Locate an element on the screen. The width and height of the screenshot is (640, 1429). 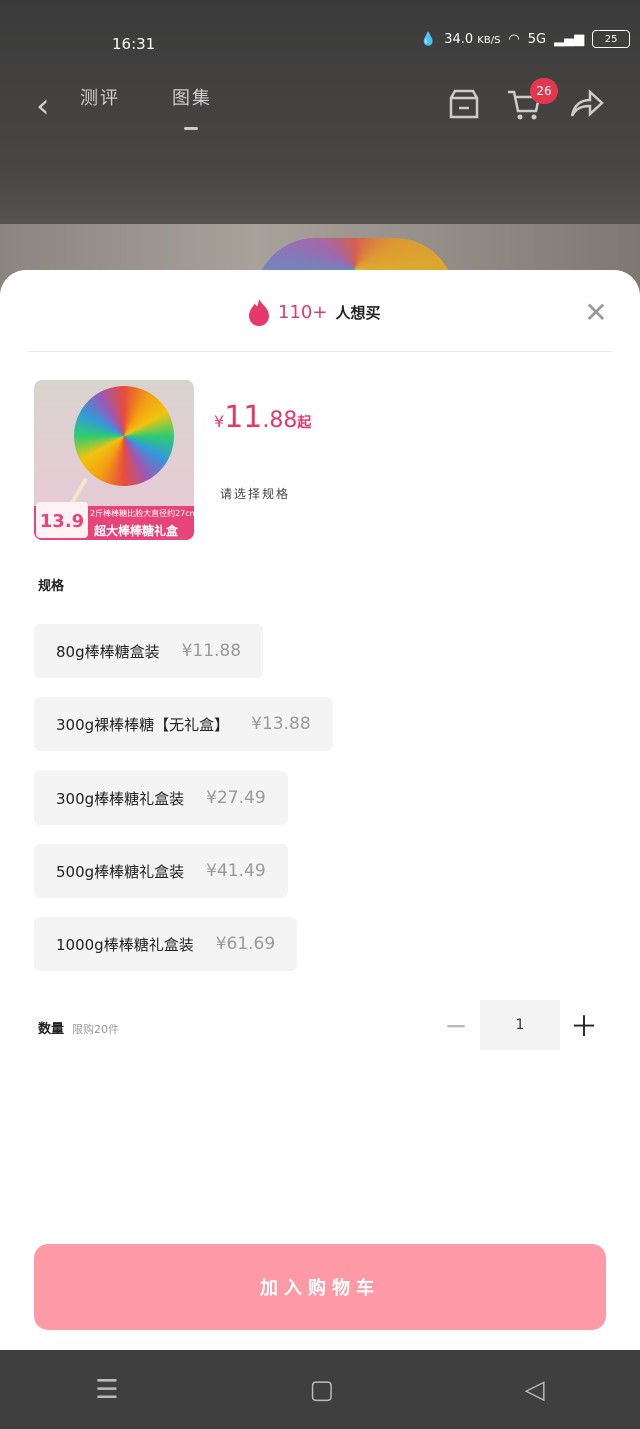
store-icon is located at coordinates (464, 104).